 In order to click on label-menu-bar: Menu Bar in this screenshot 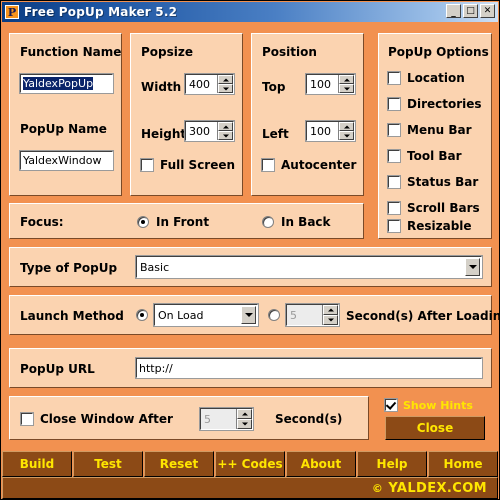, I will do `click(439, 130)`.